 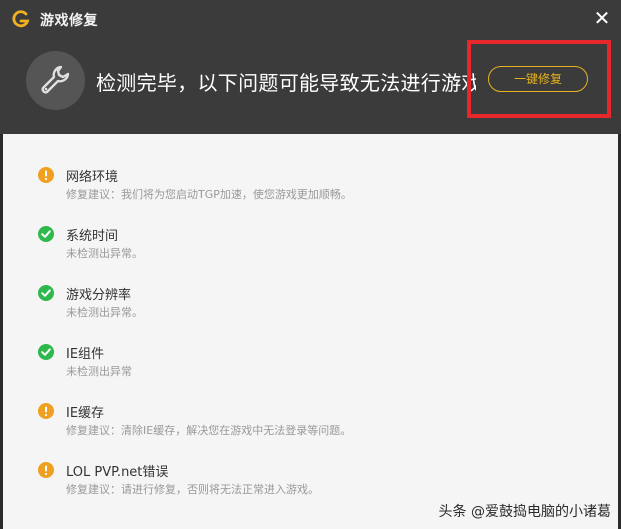 What do you see at coordinates (286, 83) in the screenshot?
I see `scan-result-headline: 检测完毕，以下问题可能导致无法进行游戏` at bounding box center [286, 83].